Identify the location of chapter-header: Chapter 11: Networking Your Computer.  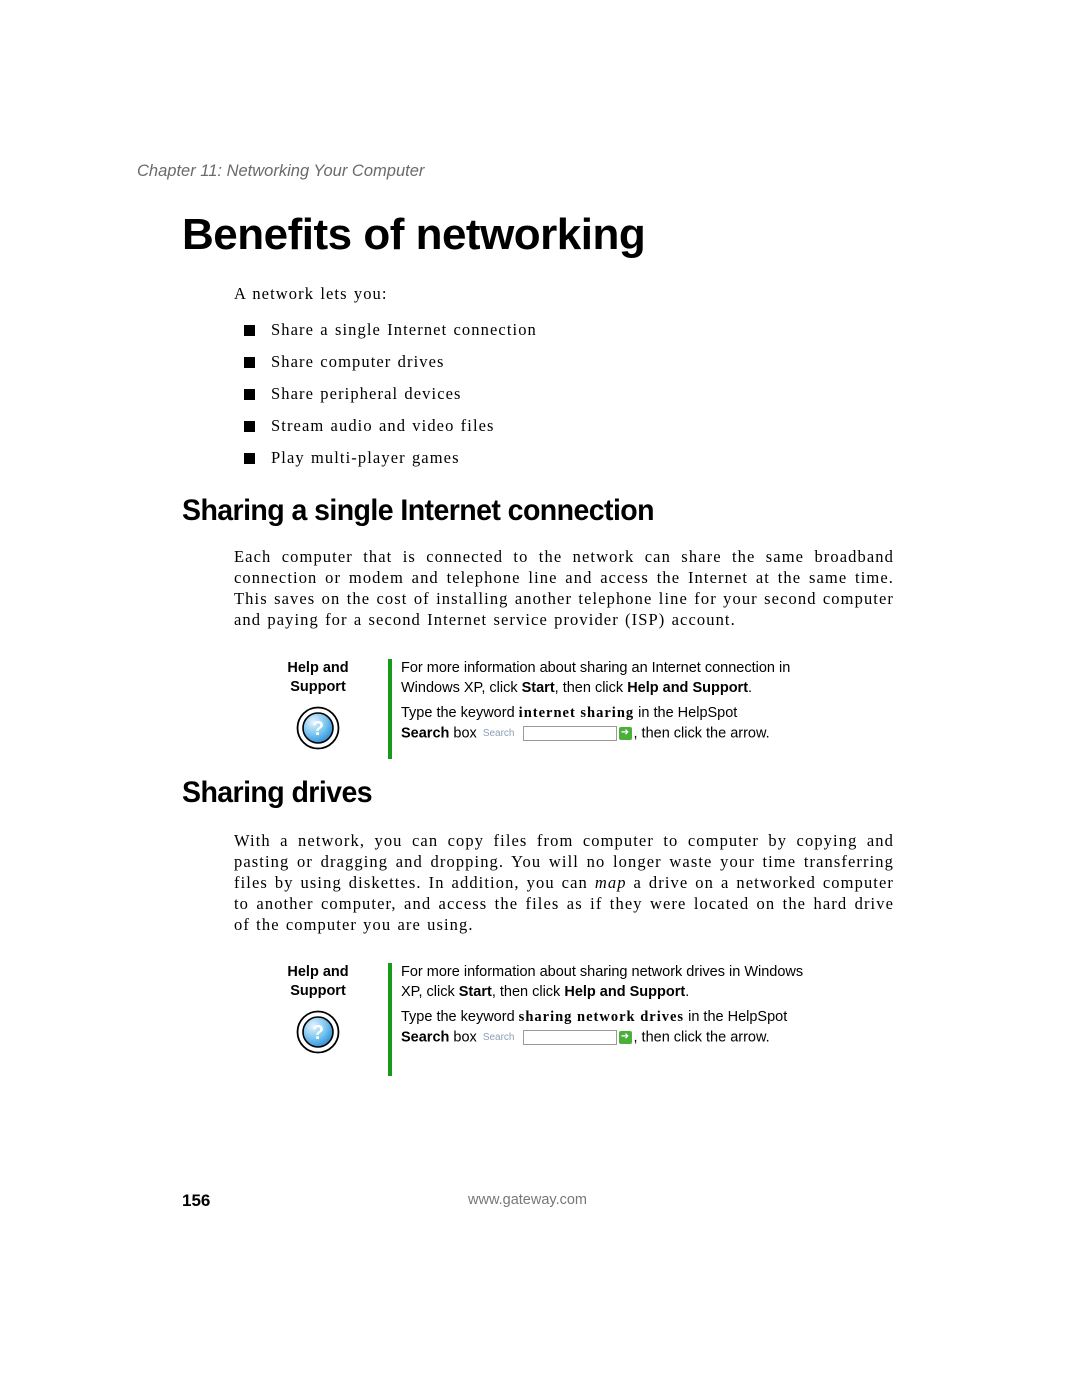
(281, 171).